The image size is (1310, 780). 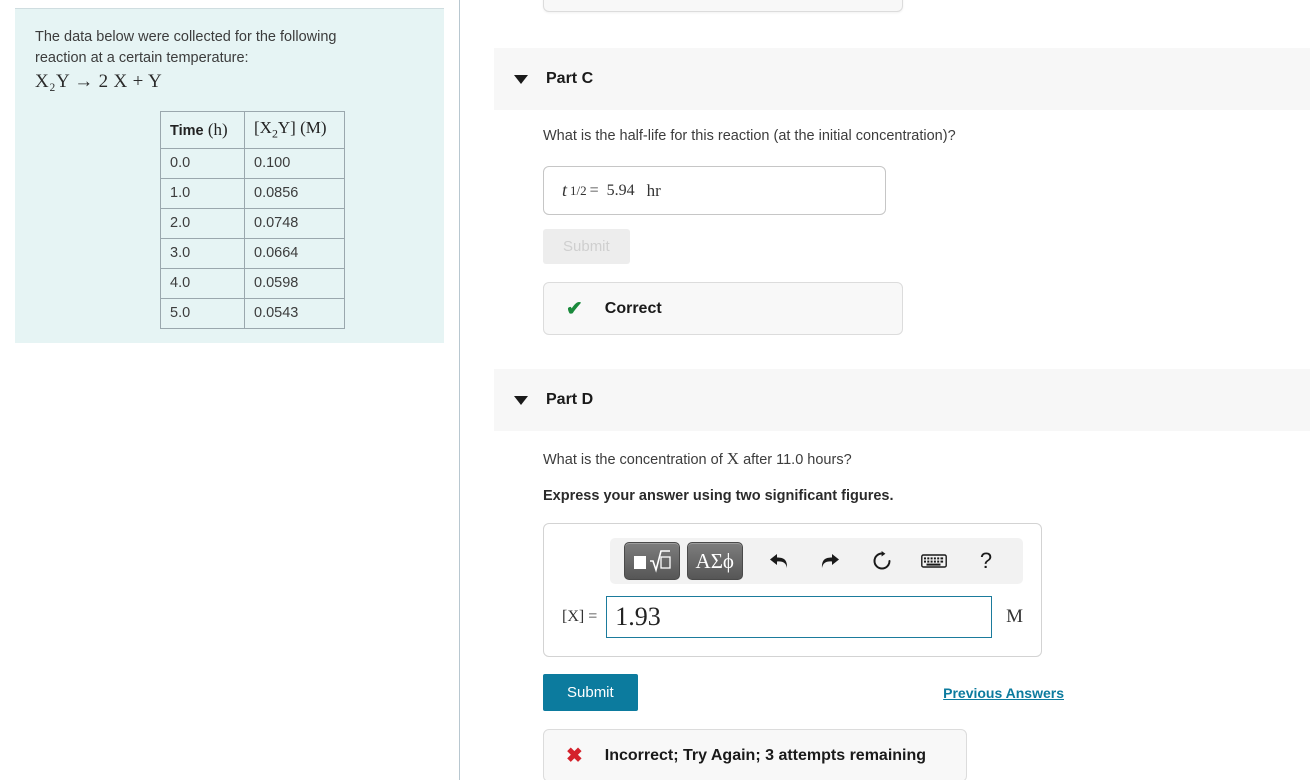 What do you see at coordinates (202, 253) in the screenshot?
I see `cell-time: 3.0` at bounding box center [202, 253].